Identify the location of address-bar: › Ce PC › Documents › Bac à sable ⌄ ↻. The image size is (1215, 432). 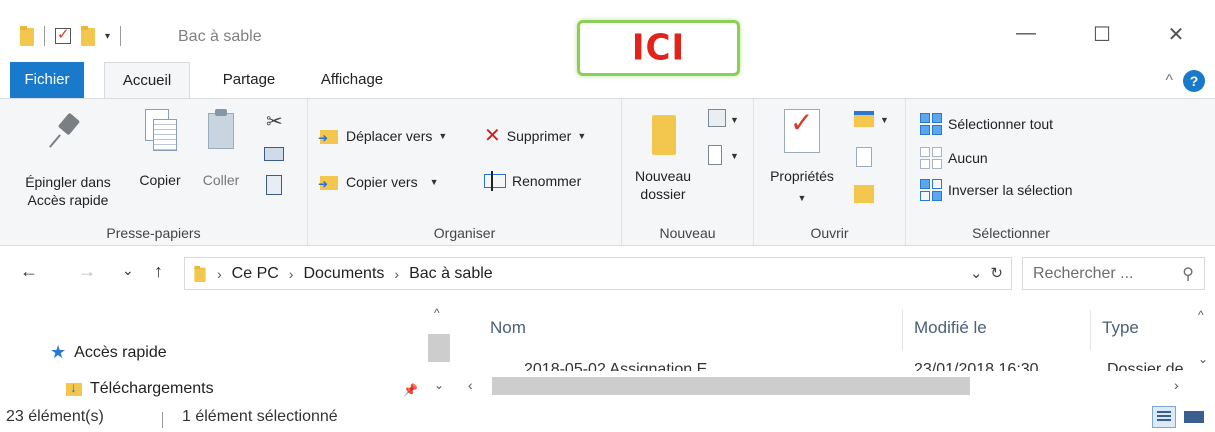
(598, 273).